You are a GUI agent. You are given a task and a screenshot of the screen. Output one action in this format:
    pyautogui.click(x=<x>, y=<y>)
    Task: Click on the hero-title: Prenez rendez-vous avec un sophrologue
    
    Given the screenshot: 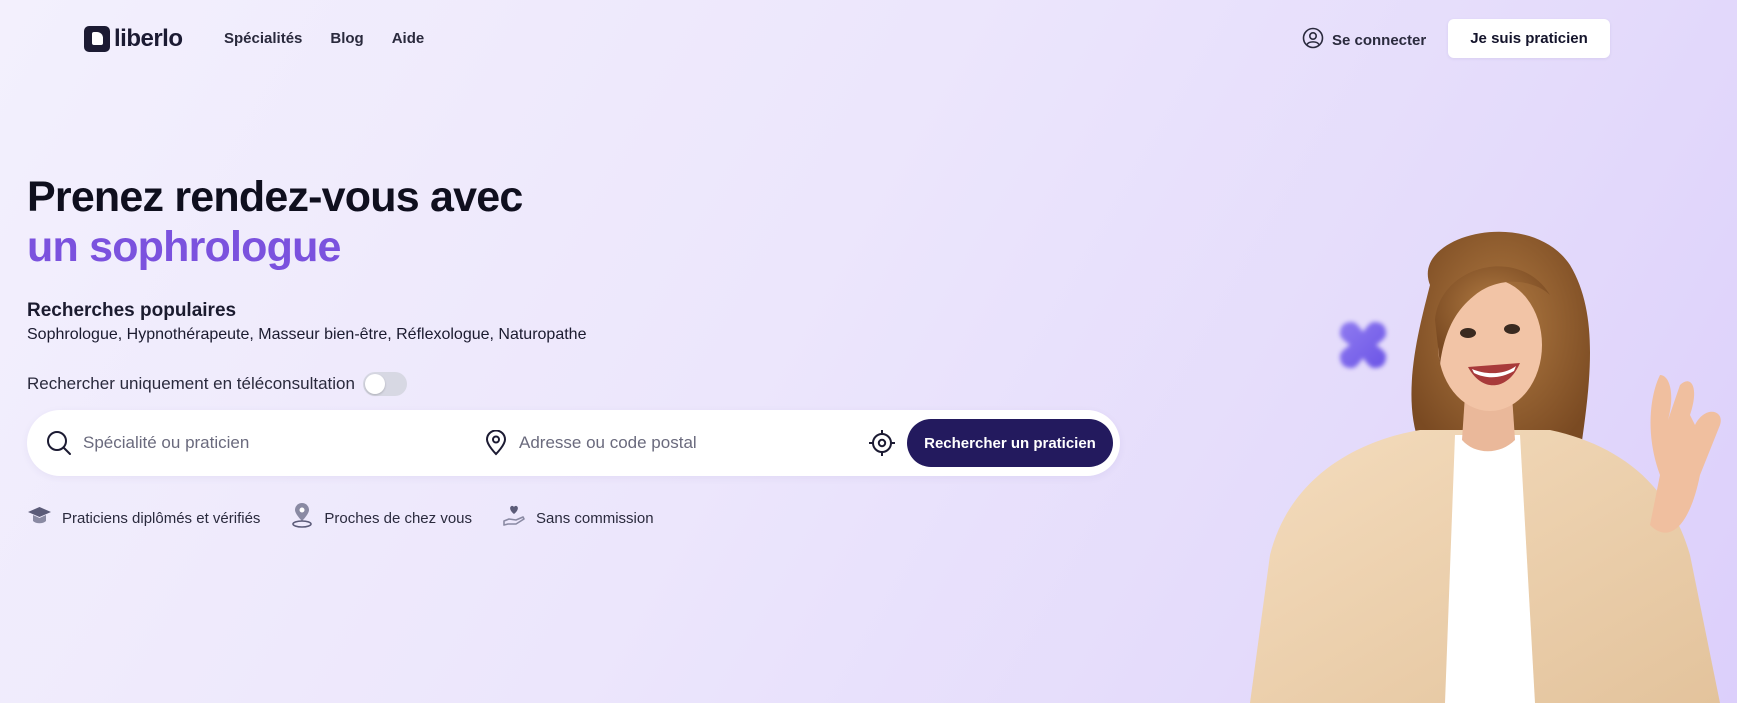 What is the action you would take?
    pyautogui.click(x=275, y=222)
    